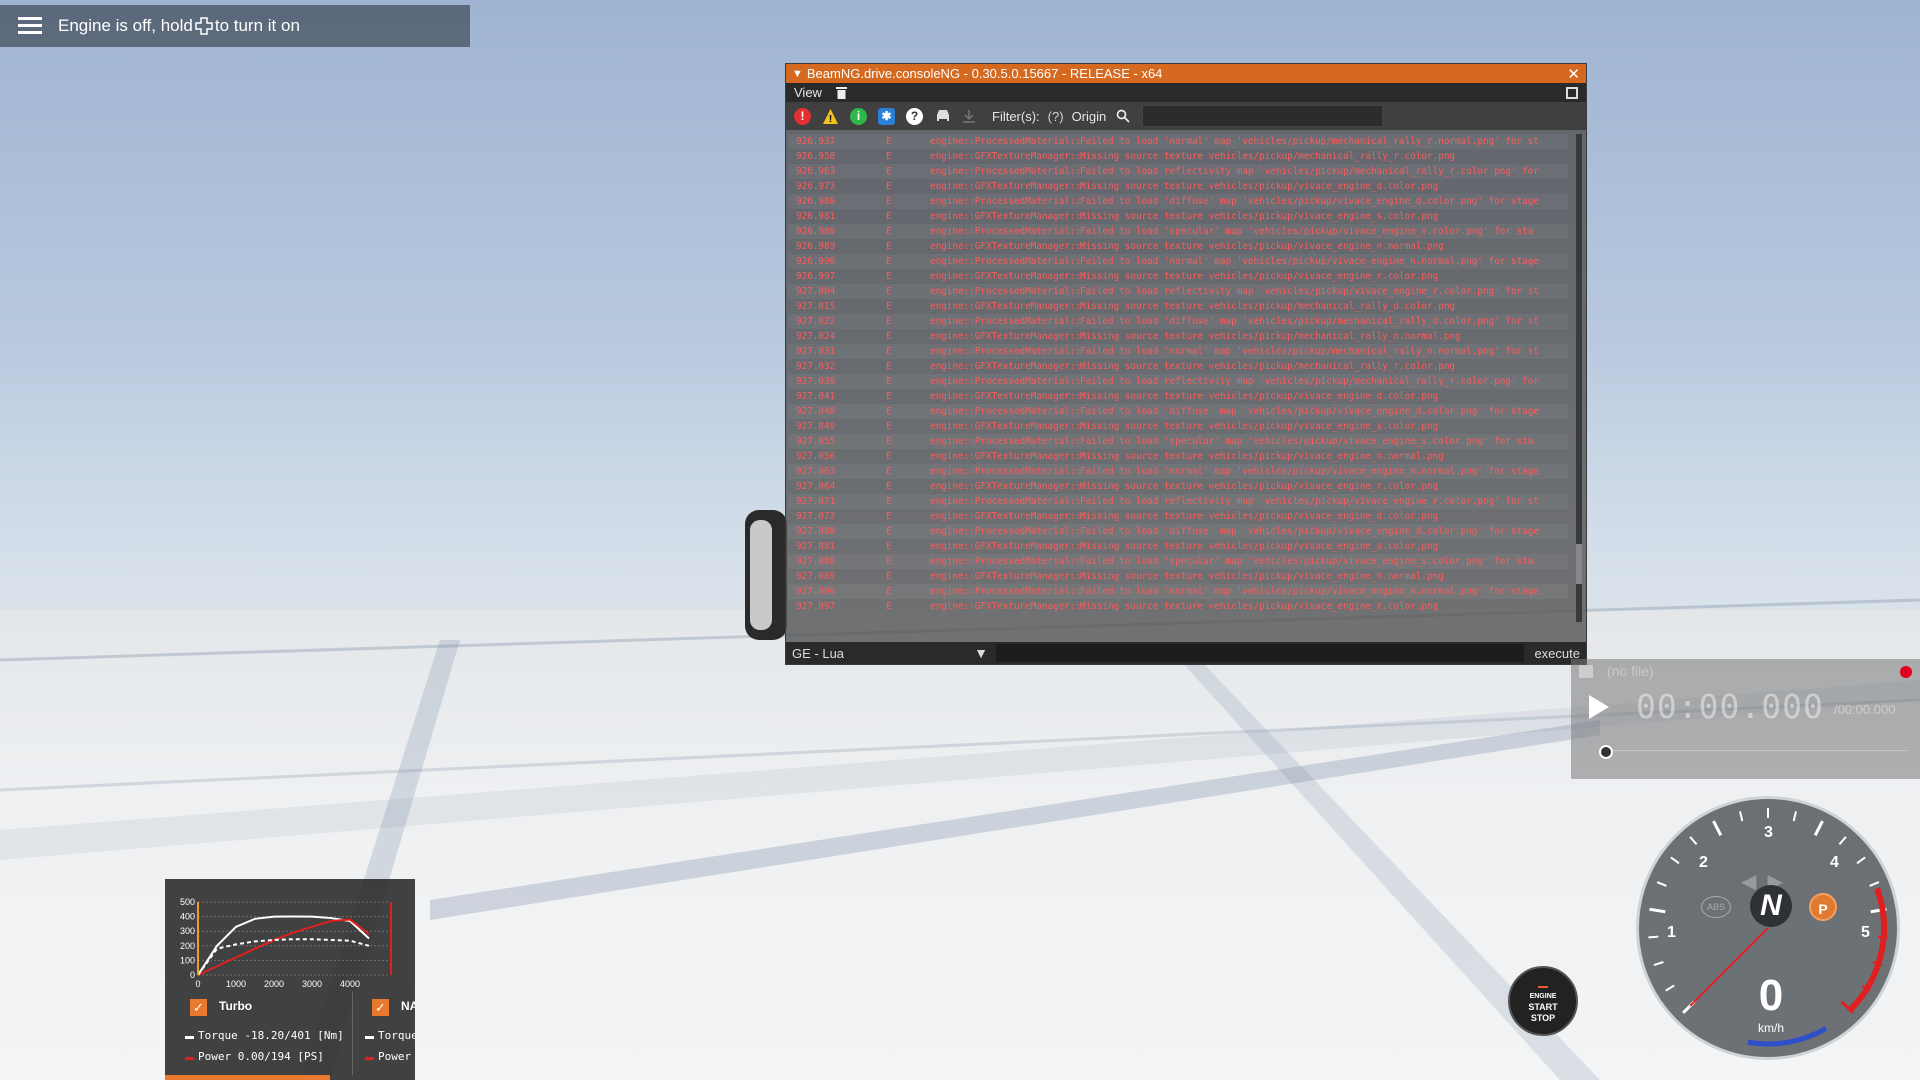 The width and height of the screenshot is (1920, 1080). I want to click on vehicle-filter-icon, so click(943, 116).